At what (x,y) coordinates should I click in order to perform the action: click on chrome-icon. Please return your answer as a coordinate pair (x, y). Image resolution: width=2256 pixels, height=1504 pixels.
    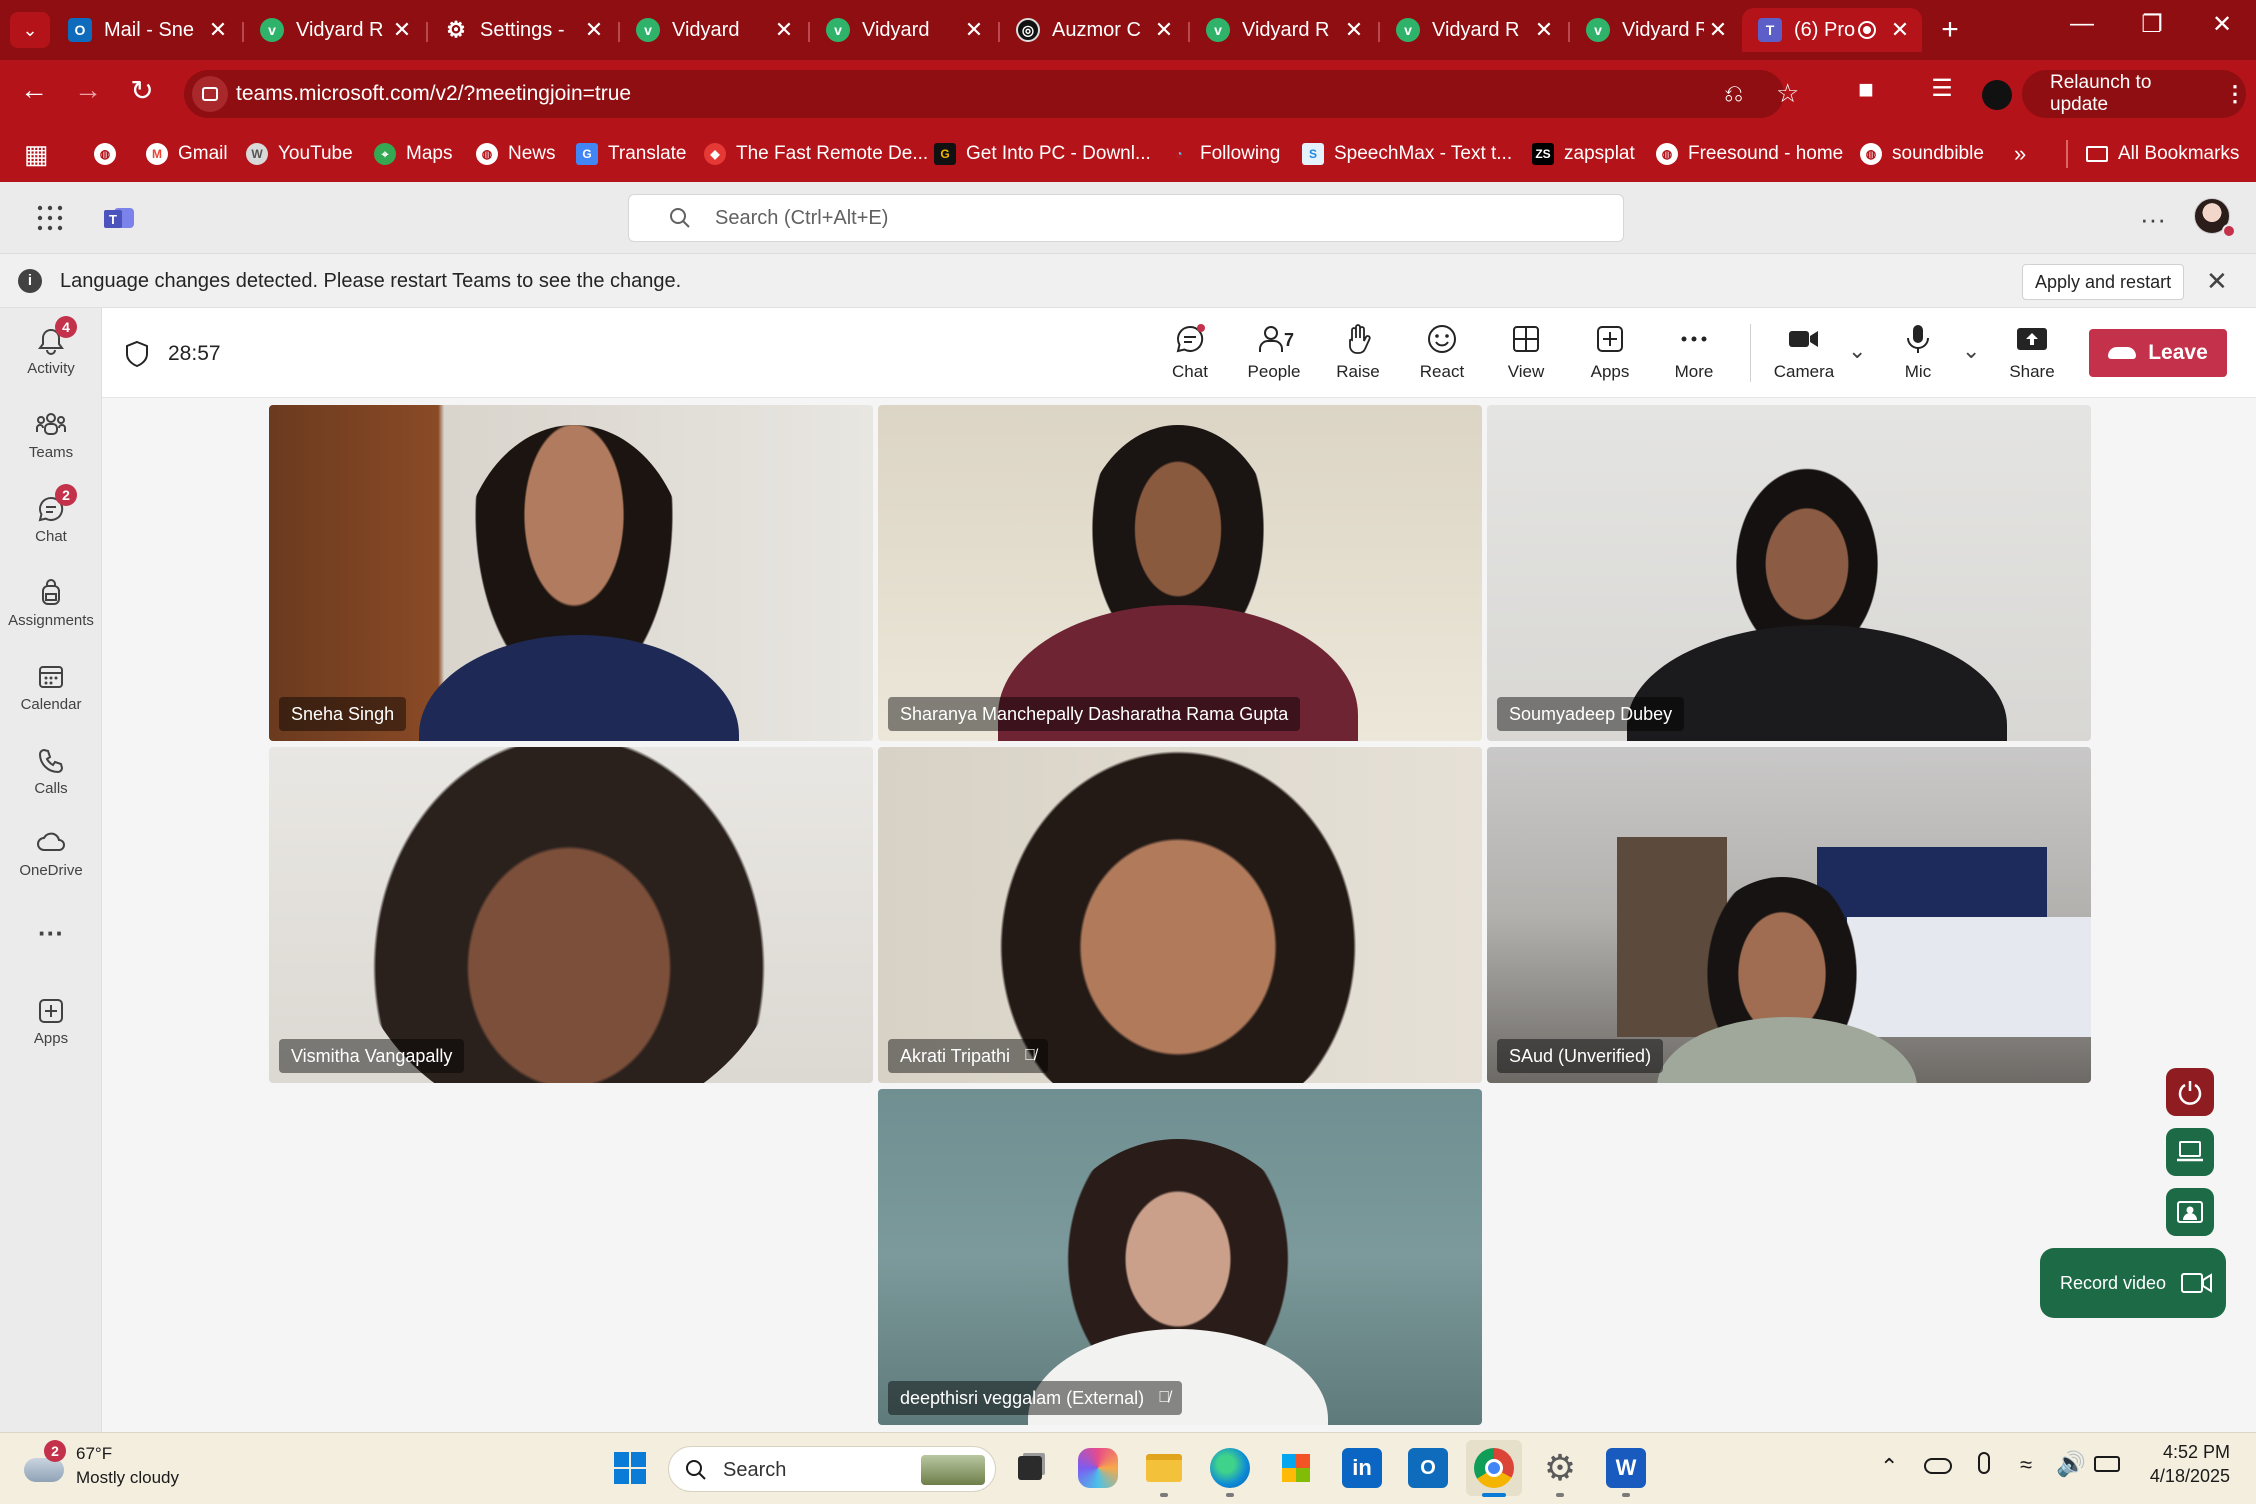
    Looking at the image, I should click on (1494, 1468).